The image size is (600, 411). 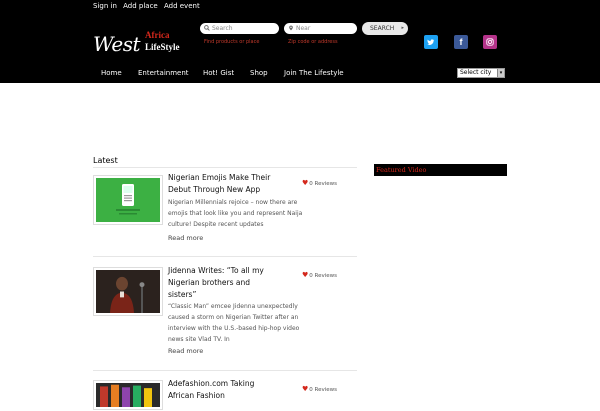 I want to click on jidenna-photo-image, so click(x=128, y=291).